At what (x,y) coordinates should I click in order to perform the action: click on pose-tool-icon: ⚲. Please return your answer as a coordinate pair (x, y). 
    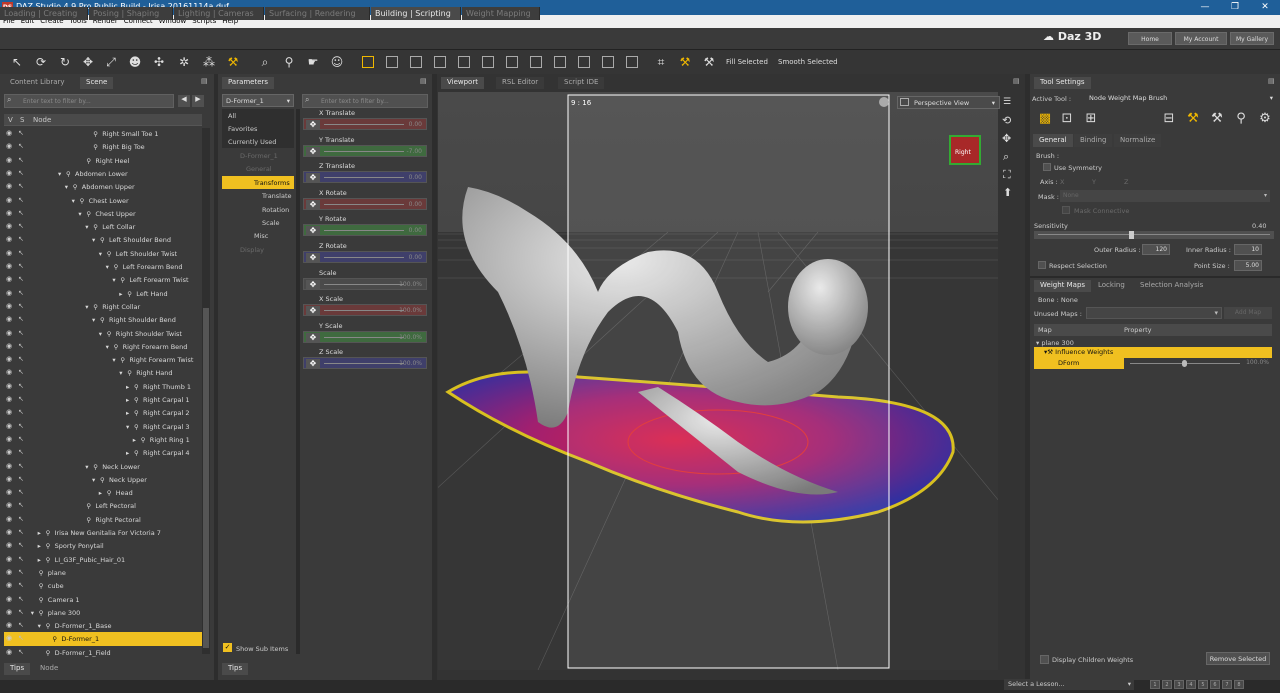
    Looking at the image, I should click on (289, 62).